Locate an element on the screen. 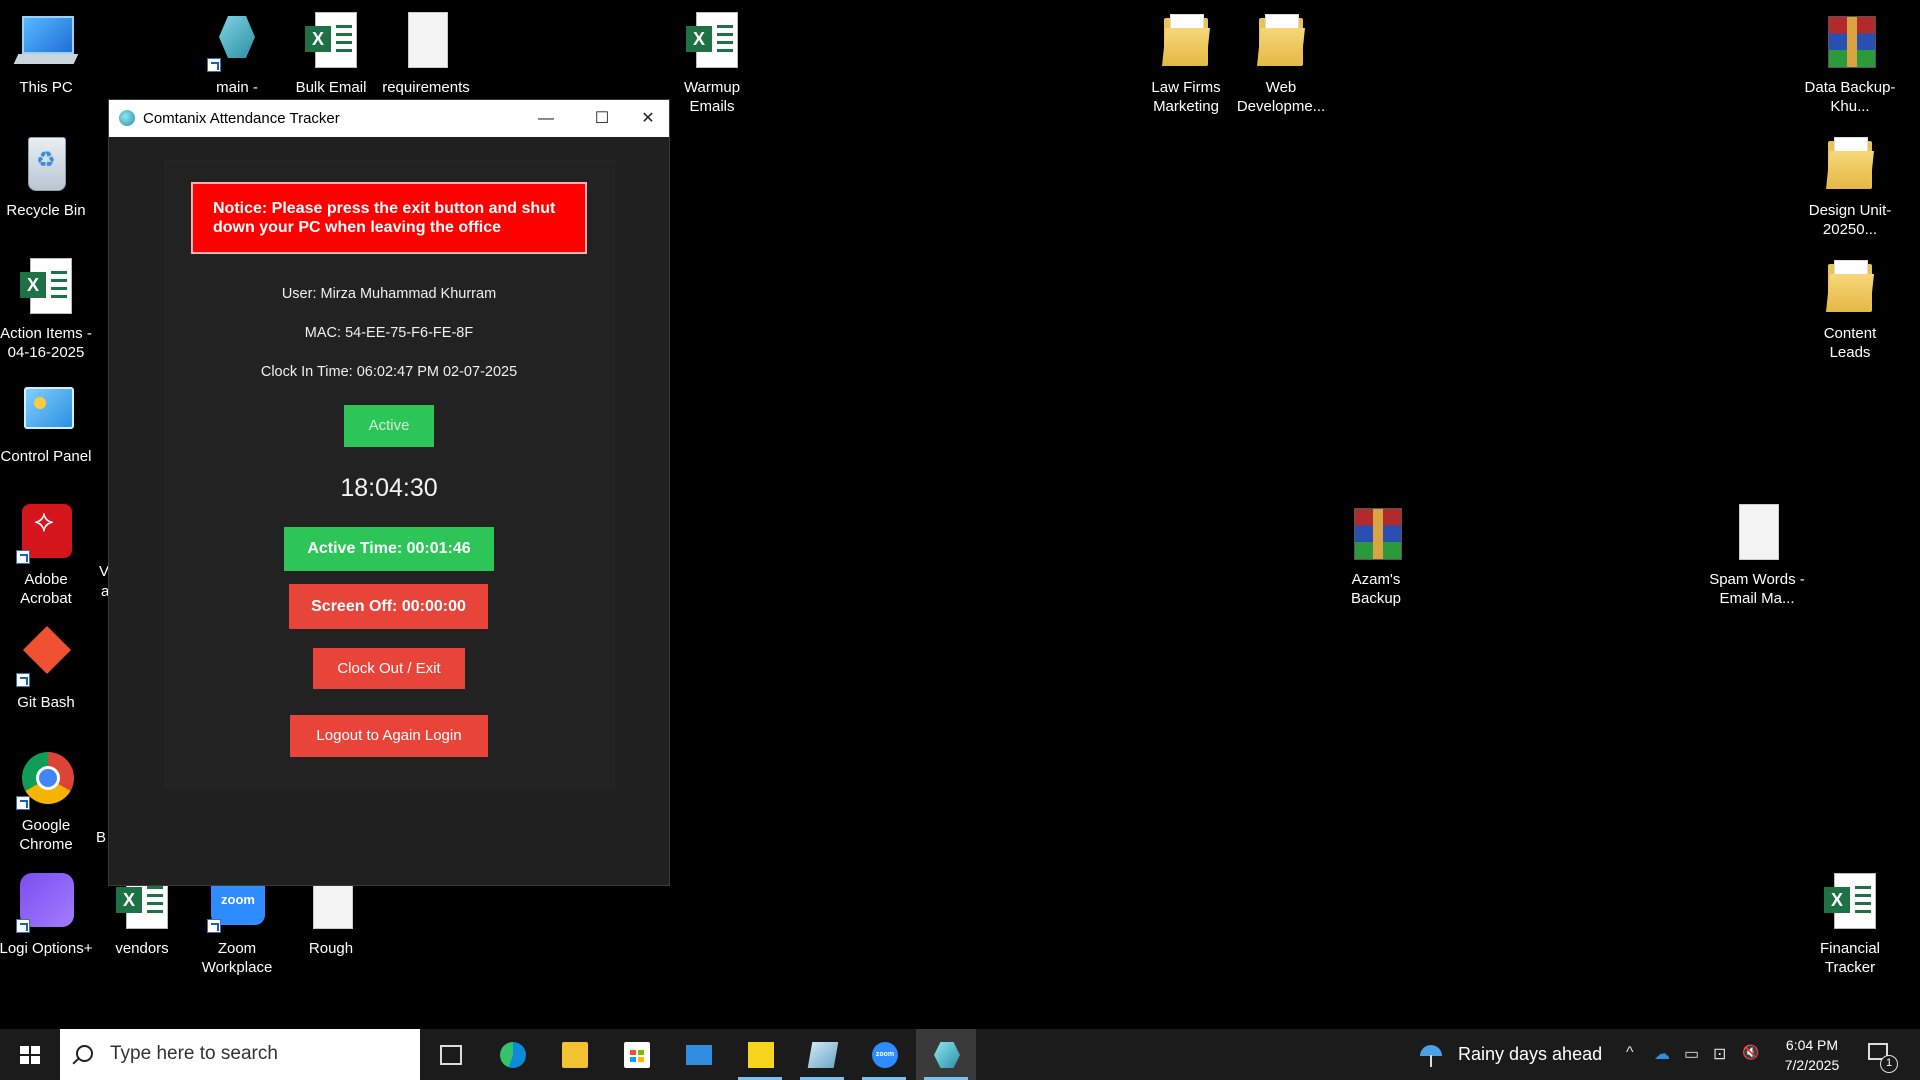 This screenshot has height=1080, width=1920. taskbar-edge is located at coordinates (512, 1054).